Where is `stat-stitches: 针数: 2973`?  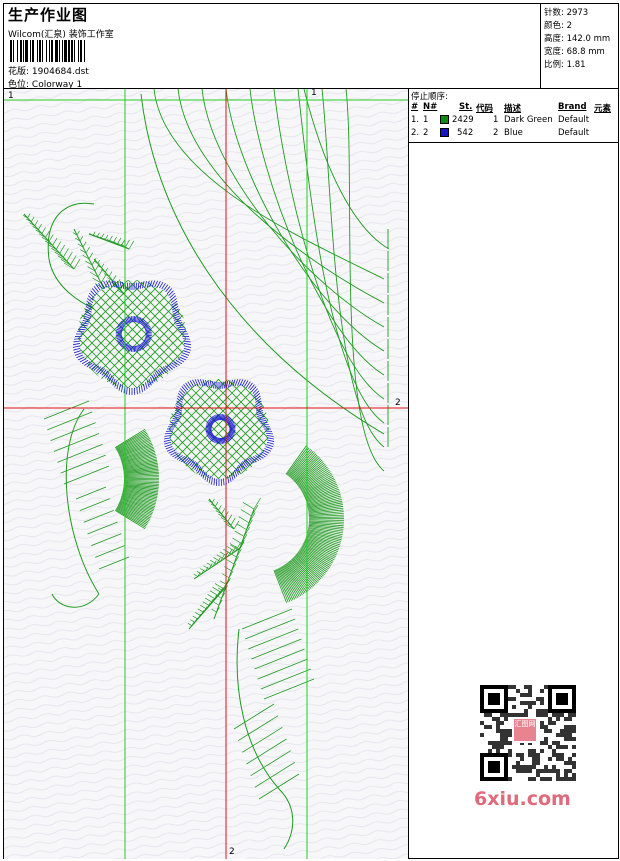 stat-stitches: 针数: 2973 is located at coordinates (566, 12).